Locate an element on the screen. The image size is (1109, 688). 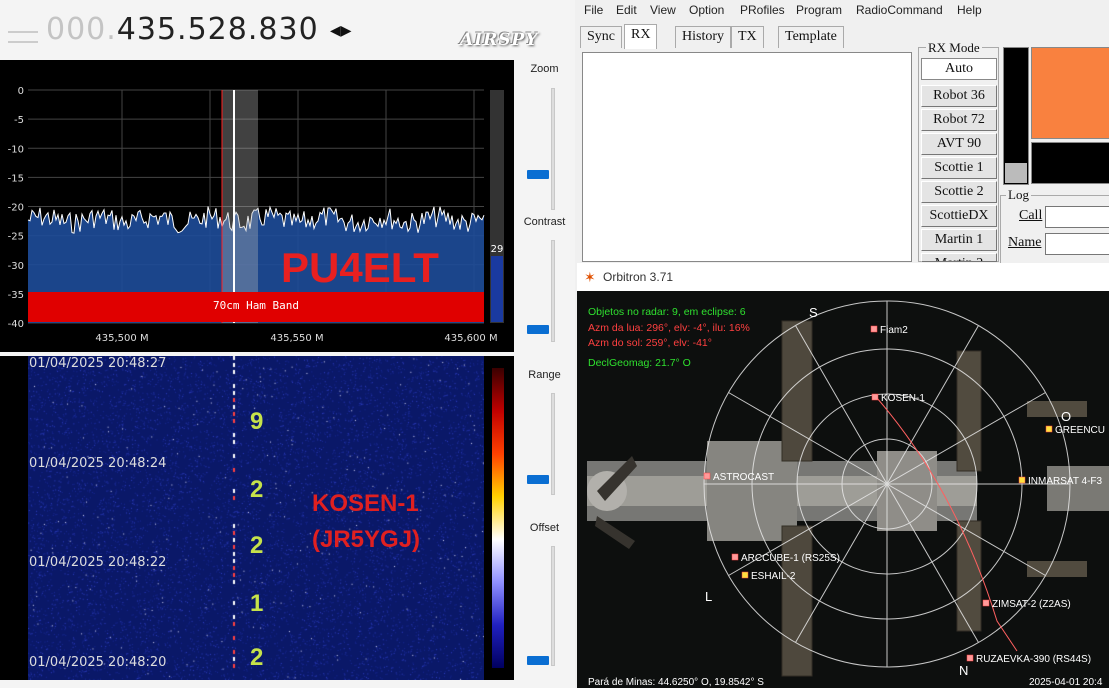
radar-info-moon: Azm da lua: 296°, elv: -4°, ilu: 16% is located at coordinates (669, 328).